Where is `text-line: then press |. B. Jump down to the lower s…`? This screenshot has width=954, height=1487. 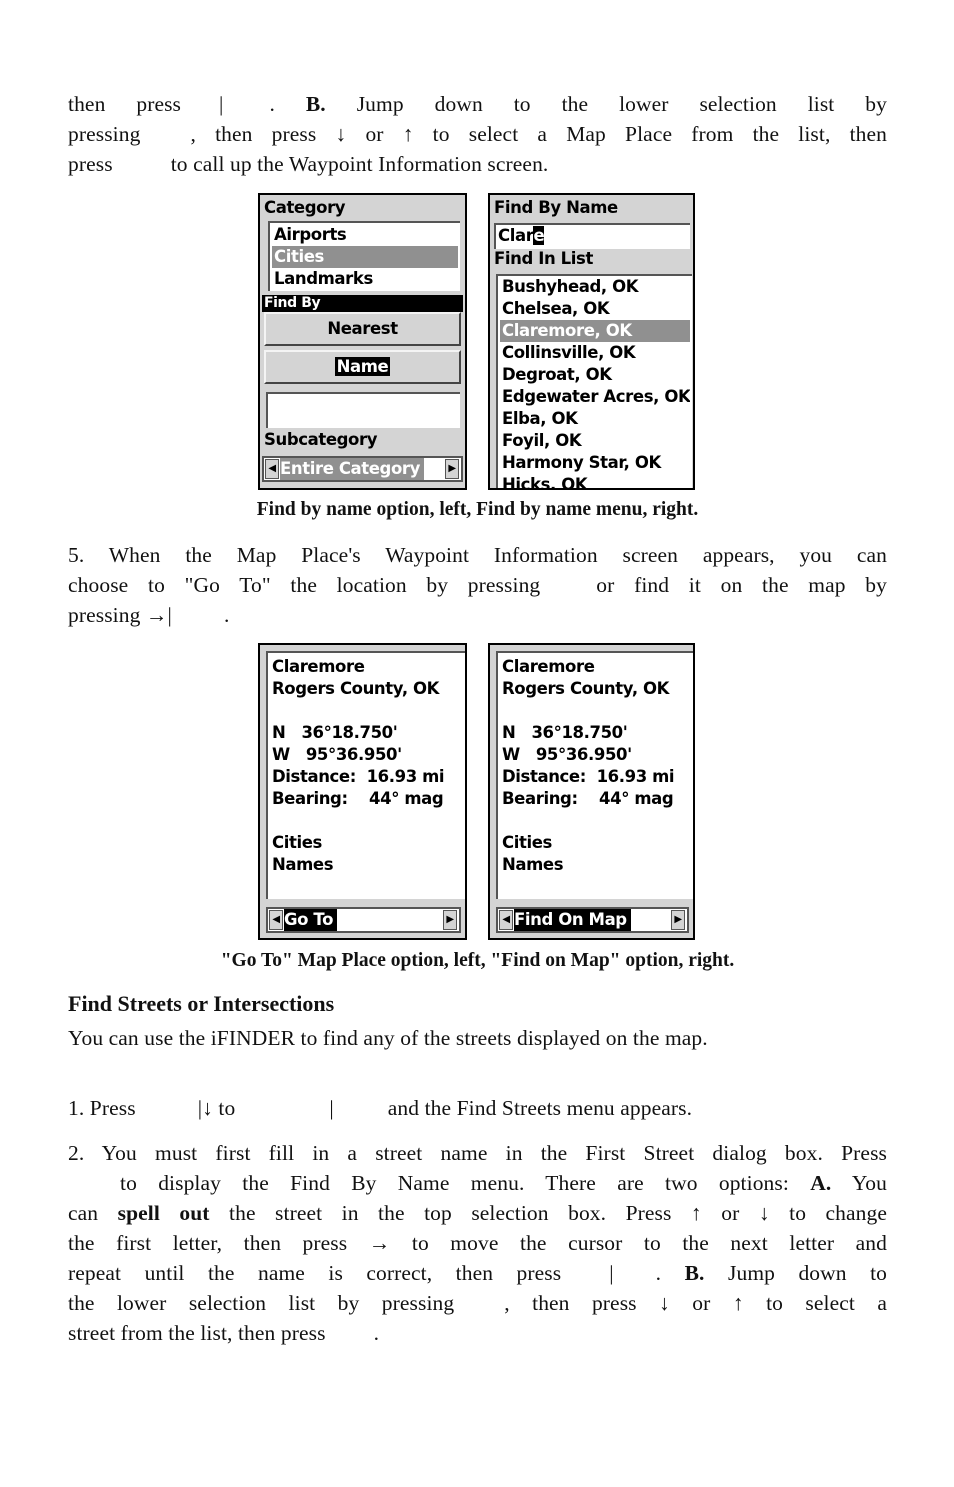 text-line: then press |. B. Jump down to the lower s… is located at coordinates (478, 104).